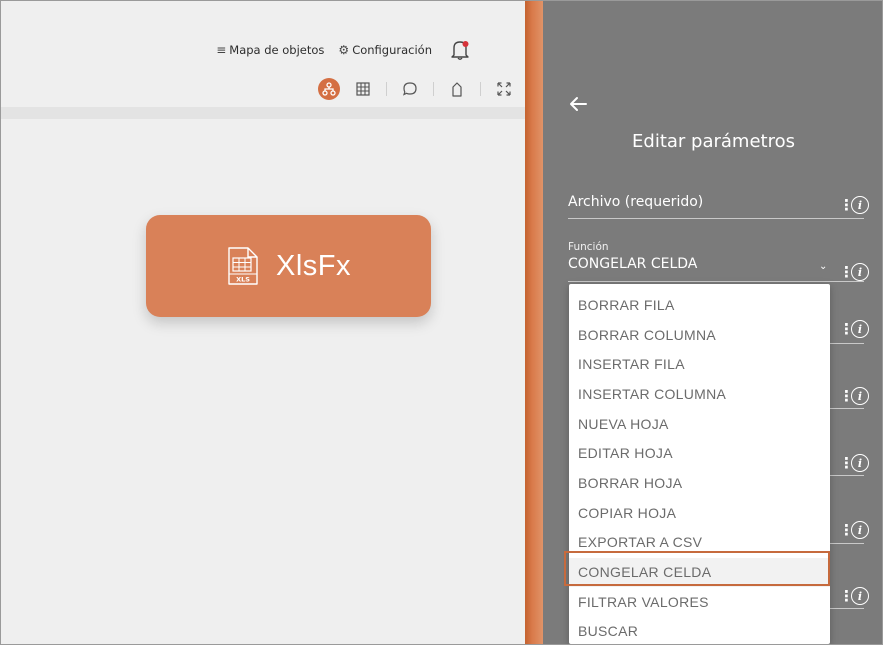  What do you see at coordinates (699, 394) in the screenshot?
I see `dropdown-option: INSERTAR COLUMNA` at bounding box center [699, 394].